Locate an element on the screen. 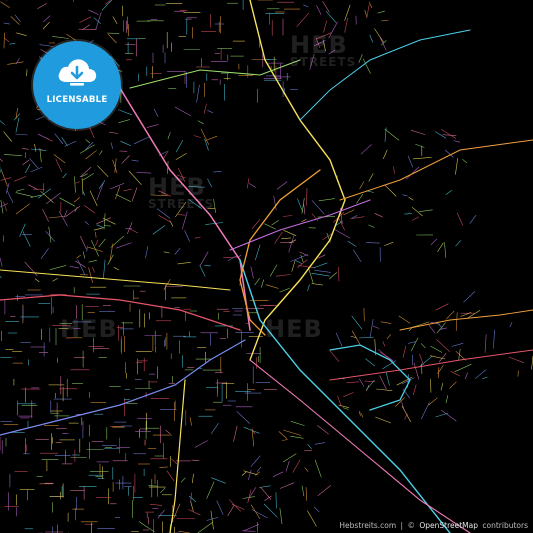 The image size is (533, 533). licensable-badge: LICENSABLE is located at coordinates (77, 85).